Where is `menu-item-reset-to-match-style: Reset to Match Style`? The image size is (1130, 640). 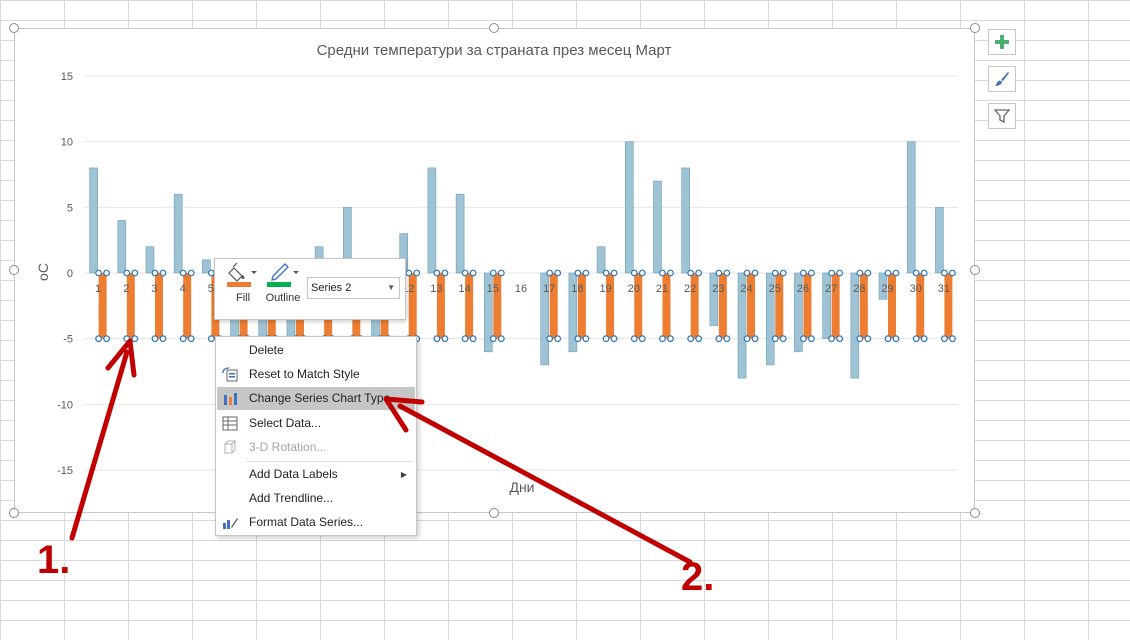
menu-item-reset-to-match-style: Reset to Match Style is located at coordinates (316, 374).